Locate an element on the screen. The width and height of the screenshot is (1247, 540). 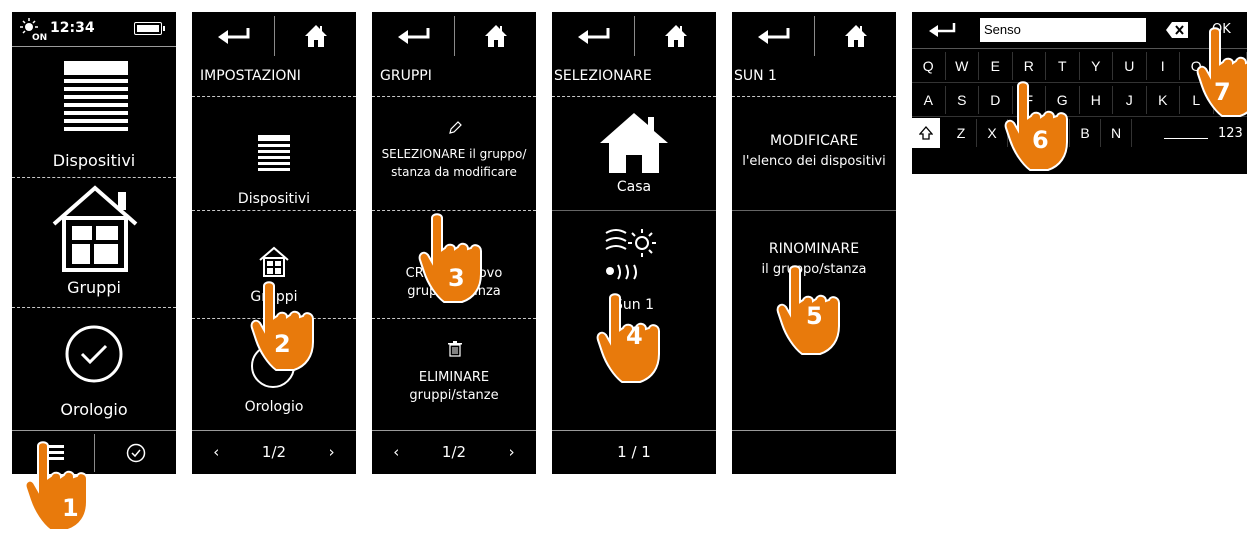
key-z: Z is located at coordinates (961, 133).